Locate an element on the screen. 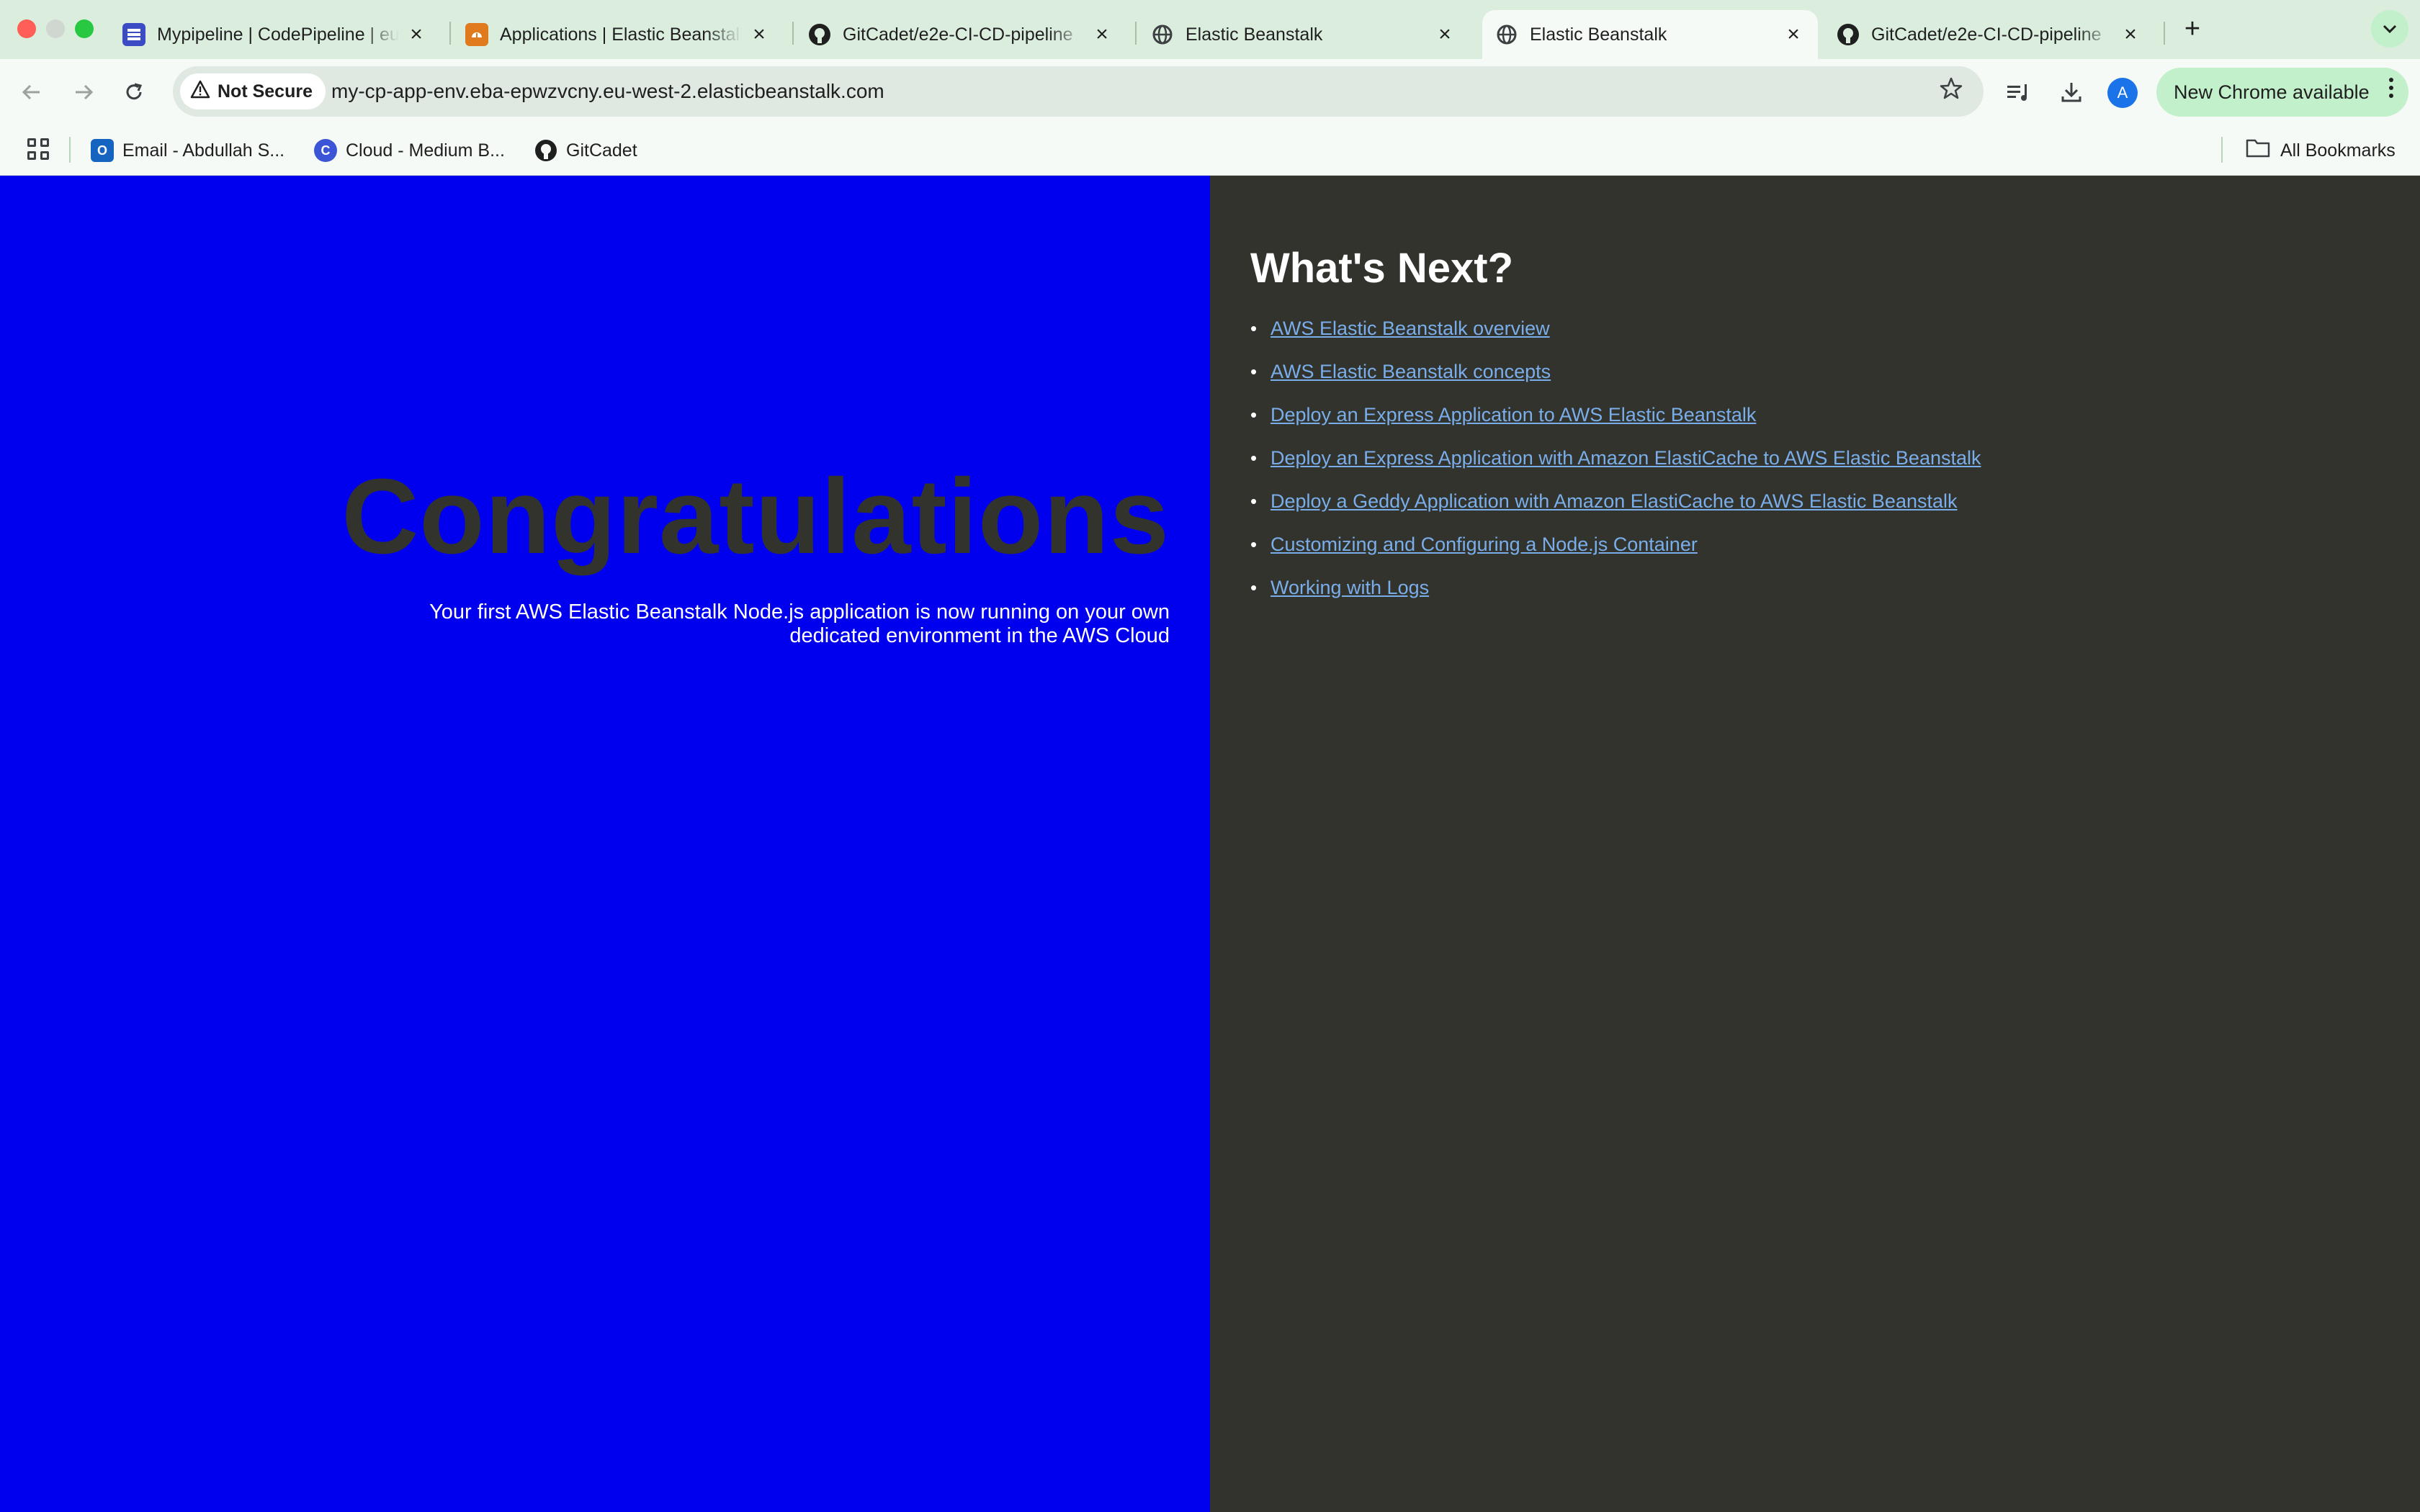 The height and width of the screenshot is (1512, 2420). congratulations-heading: Congratulations is located at coordinates (756, 516).